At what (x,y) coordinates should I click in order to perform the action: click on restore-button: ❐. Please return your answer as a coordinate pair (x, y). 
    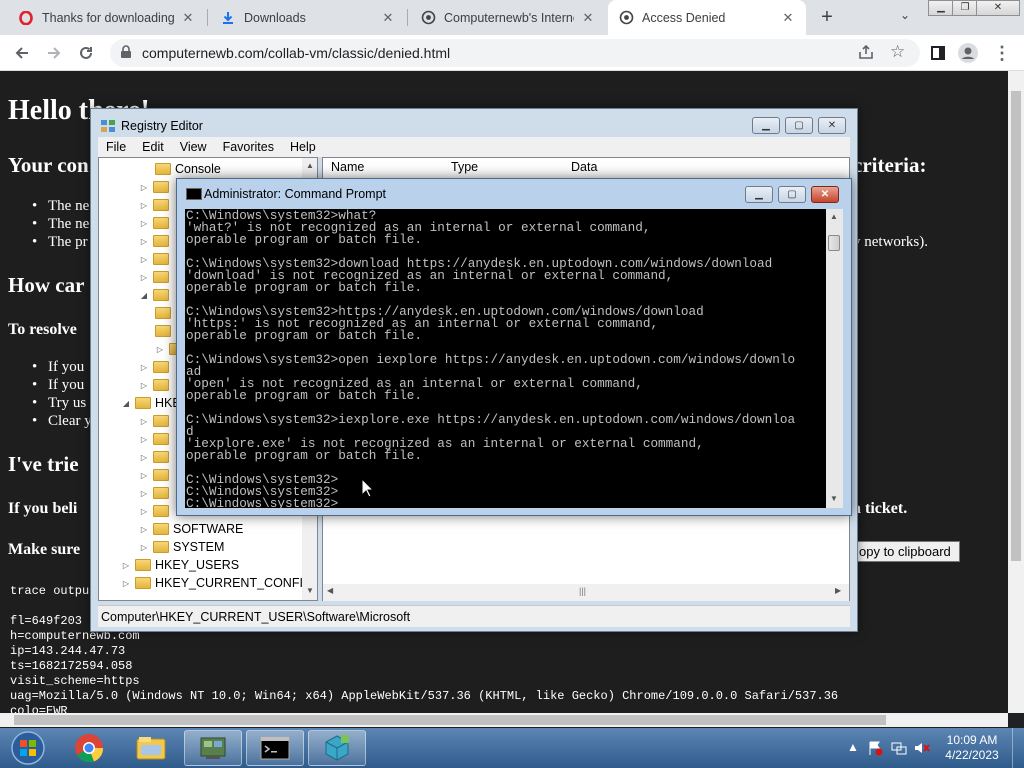
    Looking at the image, I should click on (965, 8).